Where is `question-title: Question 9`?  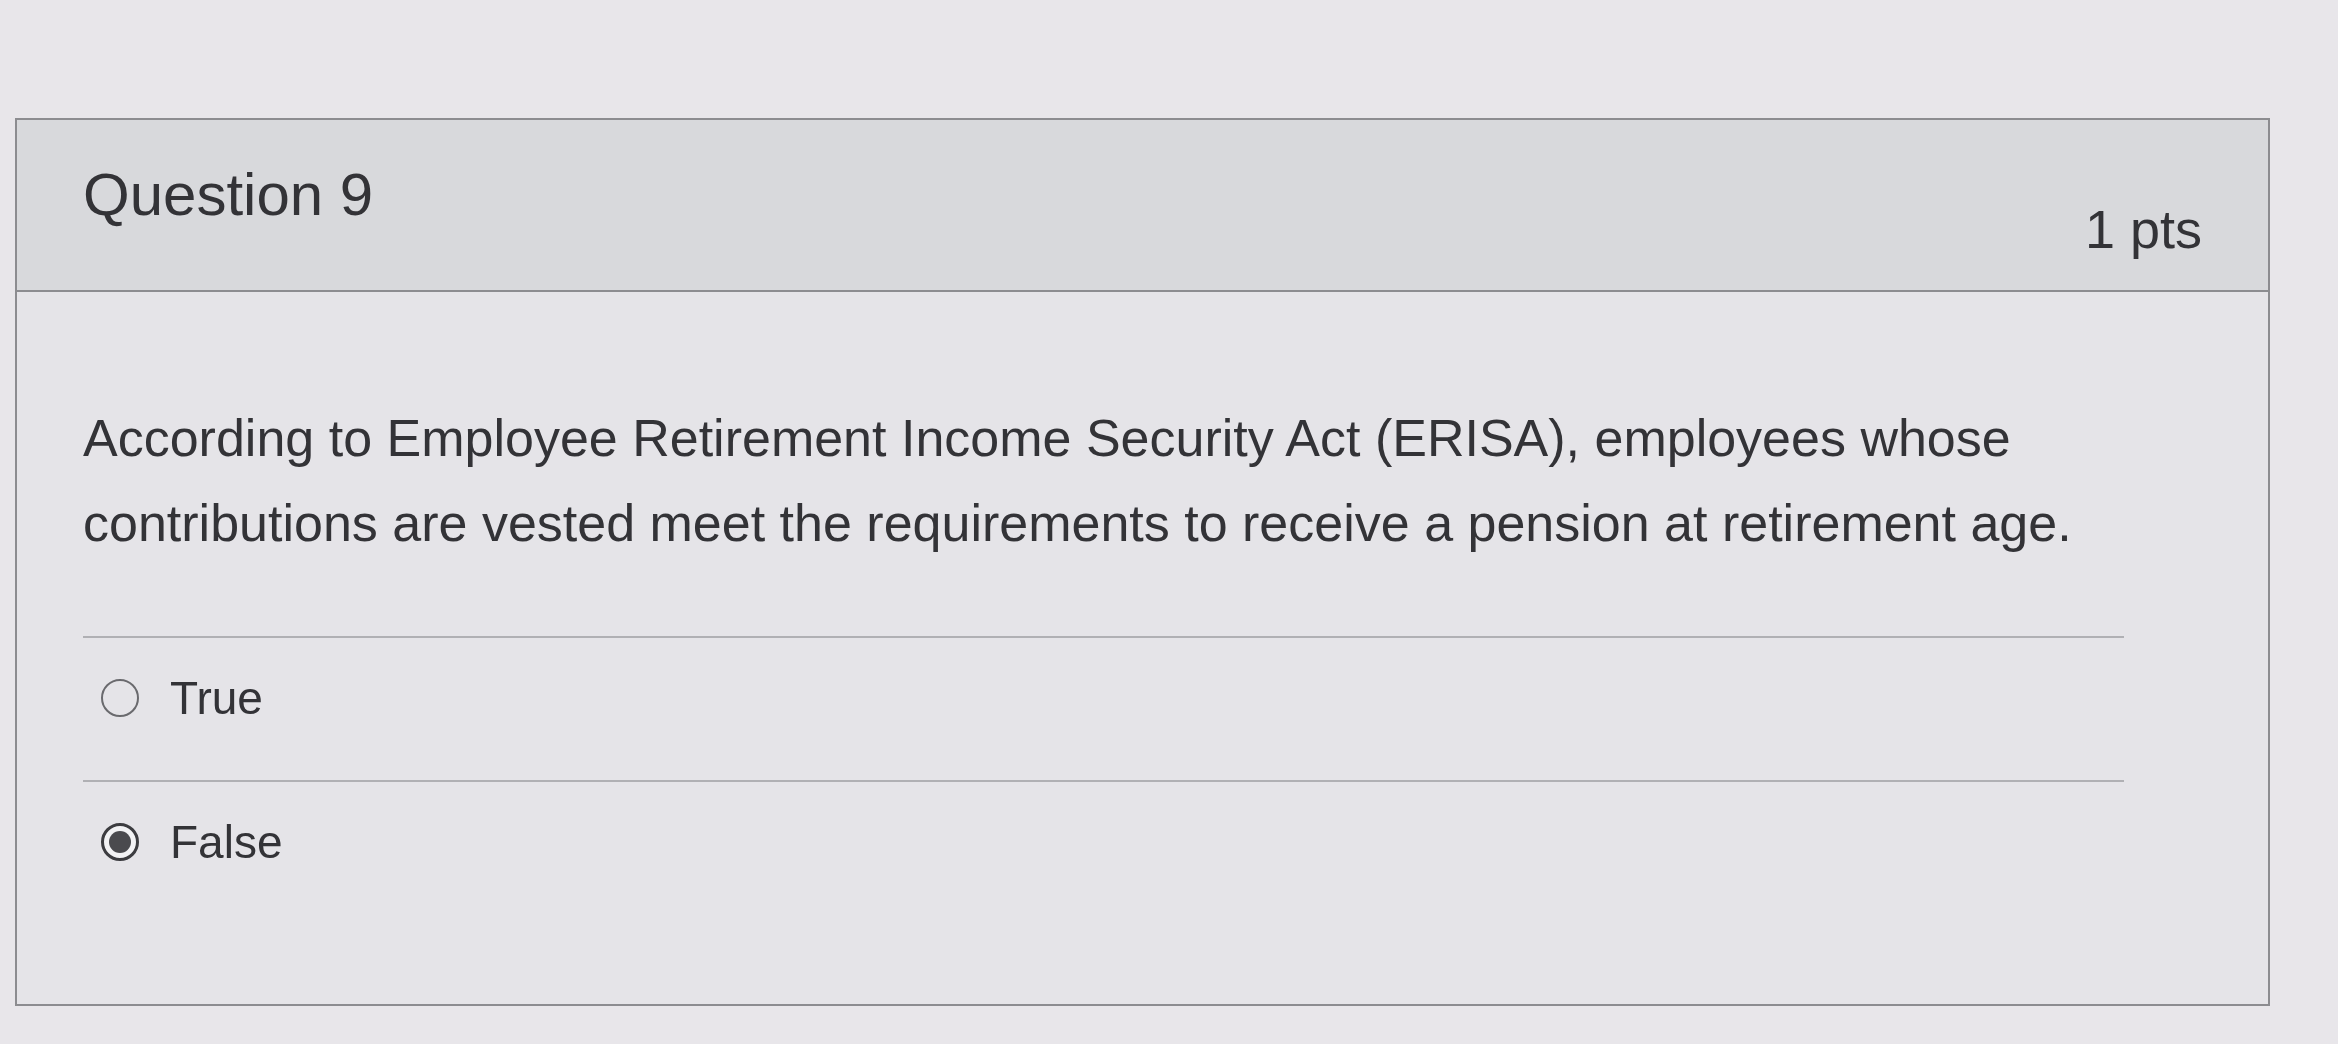
question-title: Question 9 is located at coordinates (228, 195).